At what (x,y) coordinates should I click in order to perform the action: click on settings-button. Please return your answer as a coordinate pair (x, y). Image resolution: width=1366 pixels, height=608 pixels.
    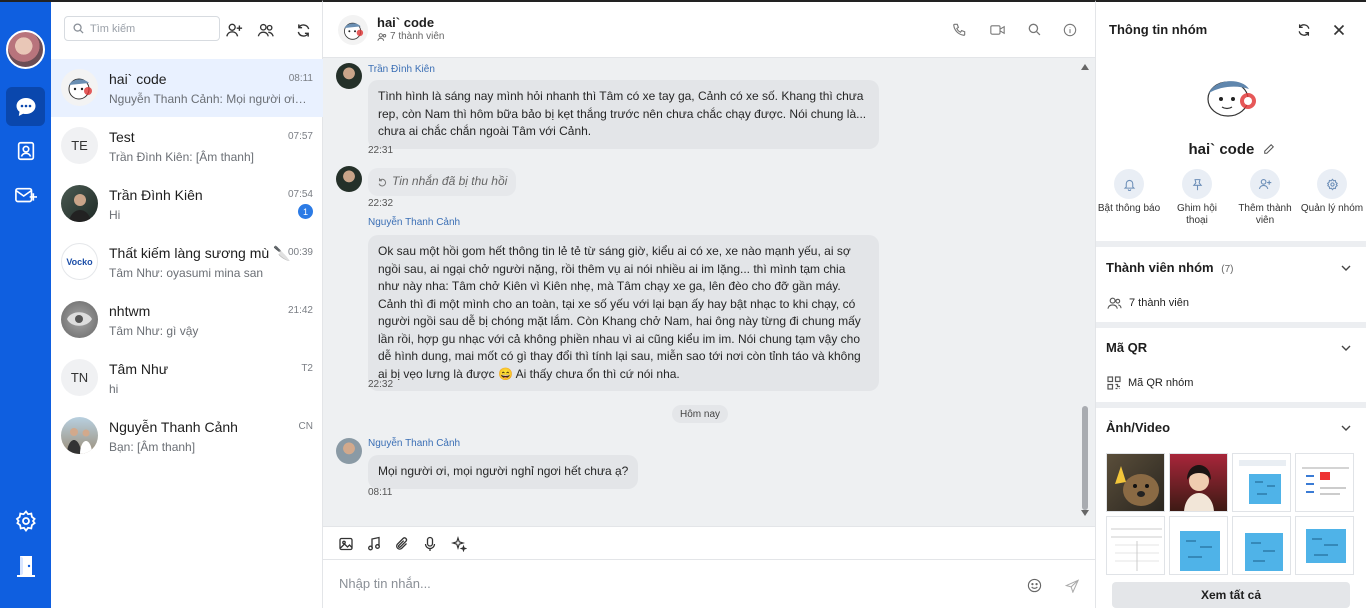
    Looking at the image, I should click on (25, 520).